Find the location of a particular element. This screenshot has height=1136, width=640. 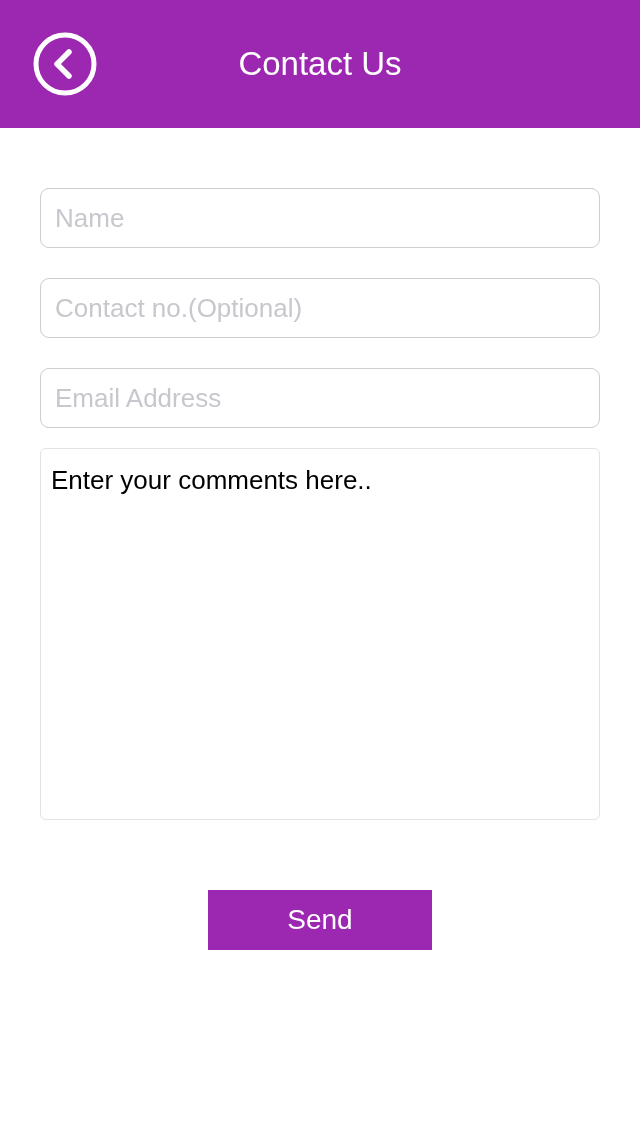

text-input-field: Name is located at coordinates (320, 218).